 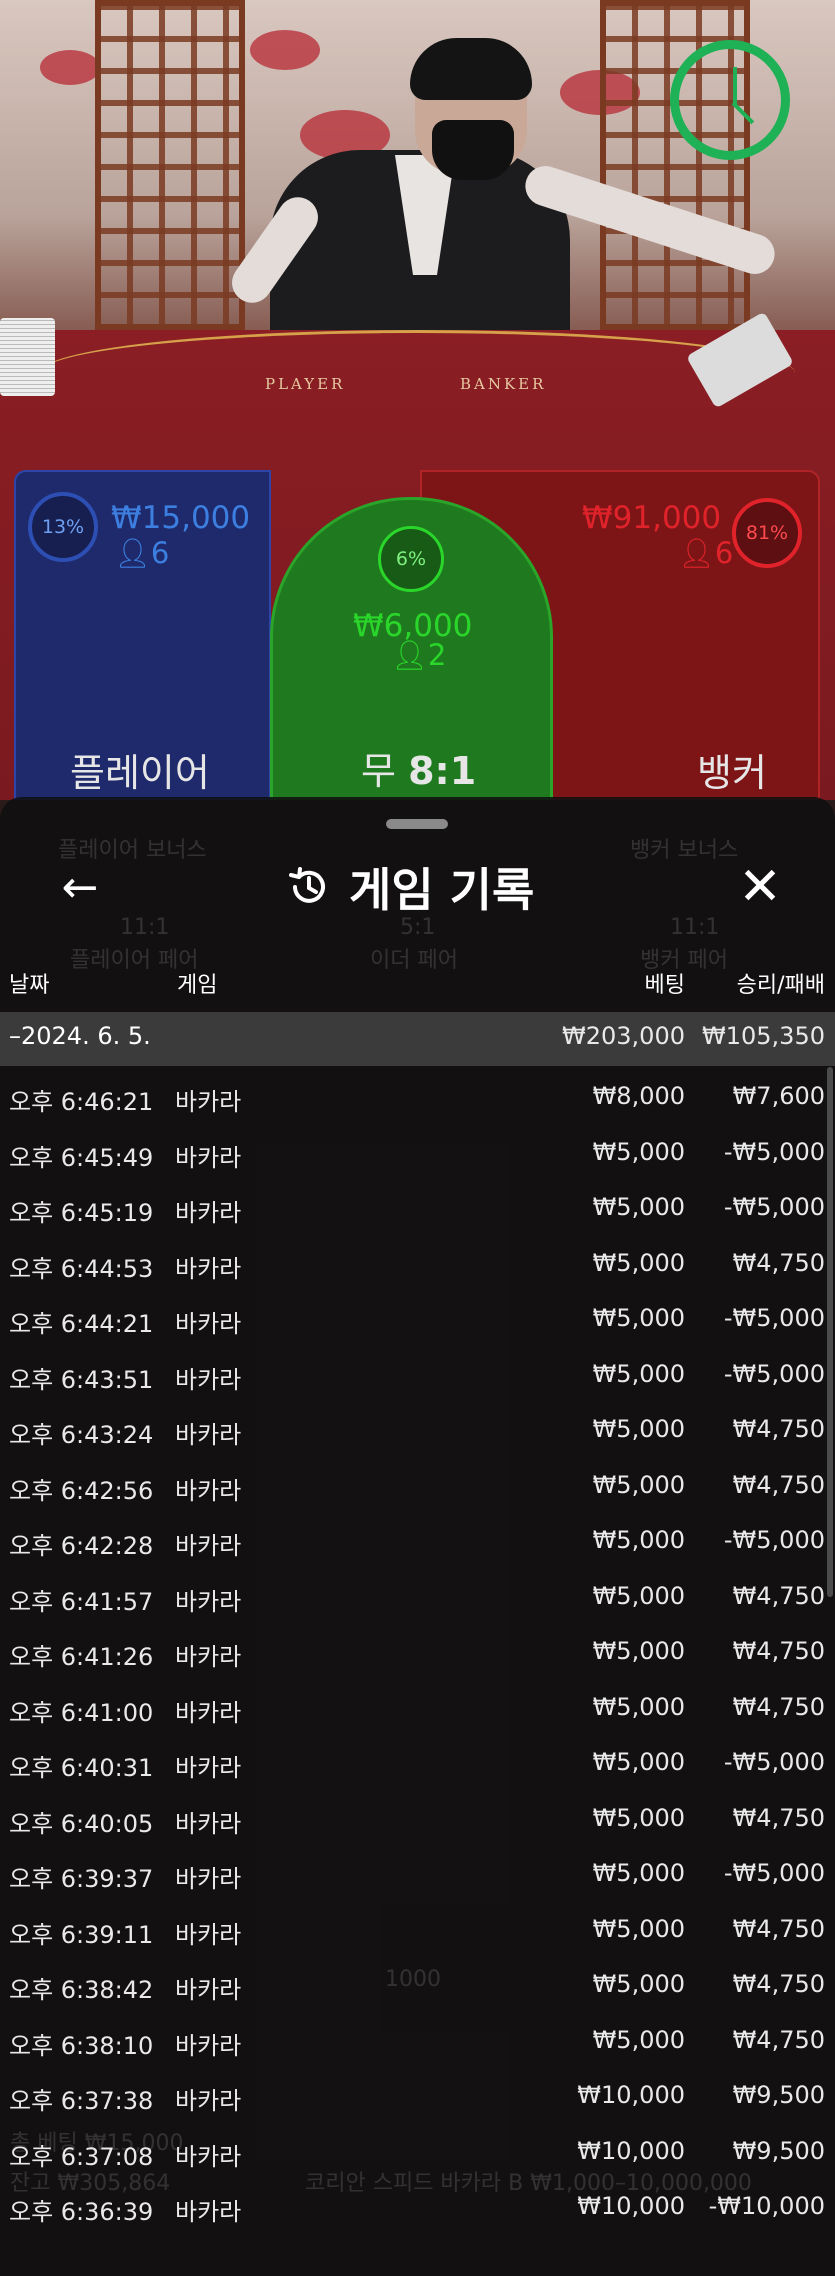 I want to click on player-bet-area: 13% ₩15,000 👤︎6 플레이어, so click(x=142, y=635).